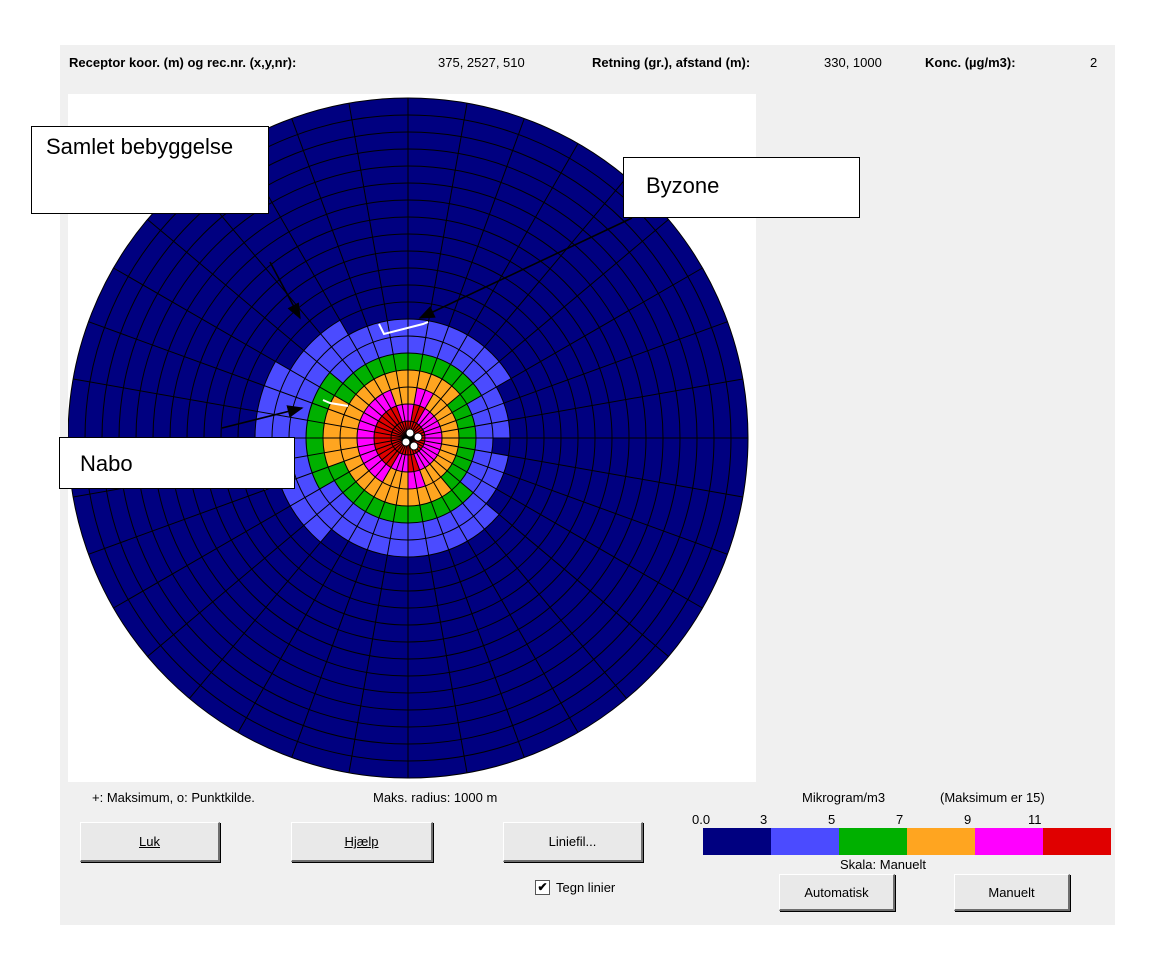 The width and height of the screenshot is (1168, 965). Describe the element at coordinates (481, 62) in the screenshot. I see `receptor-value: 375, 2527, 510` at that location.